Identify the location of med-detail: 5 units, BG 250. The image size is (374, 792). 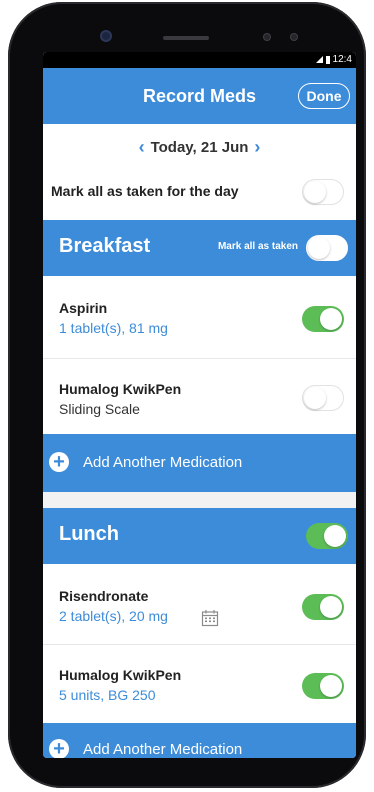
(107, 695).